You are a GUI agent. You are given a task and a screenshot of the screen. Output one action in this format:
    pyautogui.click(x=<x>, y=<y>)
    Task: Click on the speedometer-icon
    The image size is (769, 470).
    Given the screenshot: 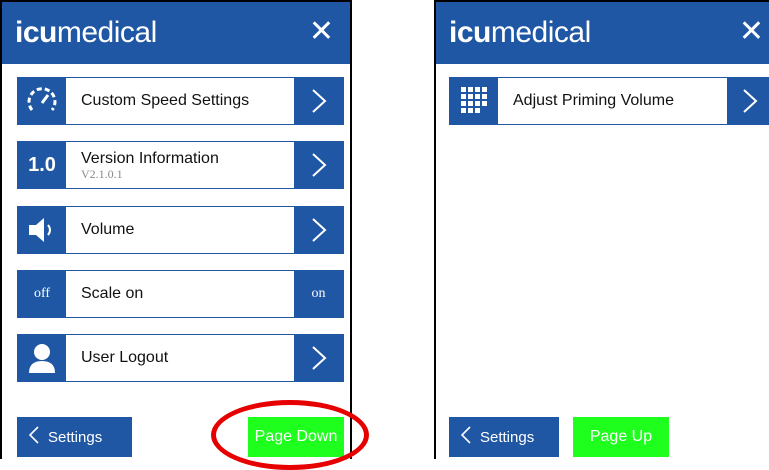 What is the action you would take?
    pyautogui.click(x=42, y=101)
    